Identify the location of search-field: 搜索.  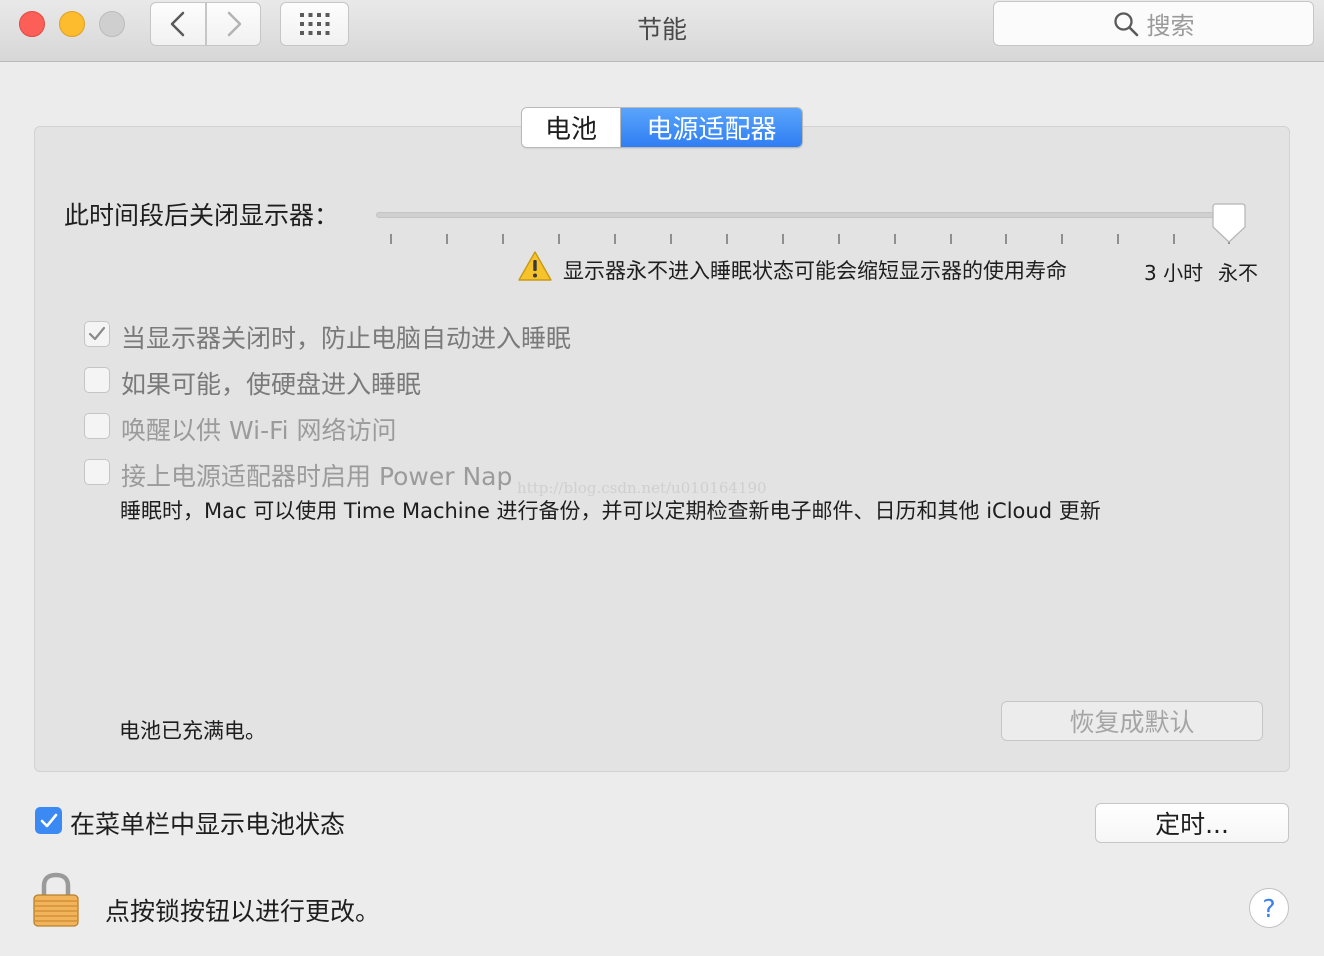
(1153, 23).